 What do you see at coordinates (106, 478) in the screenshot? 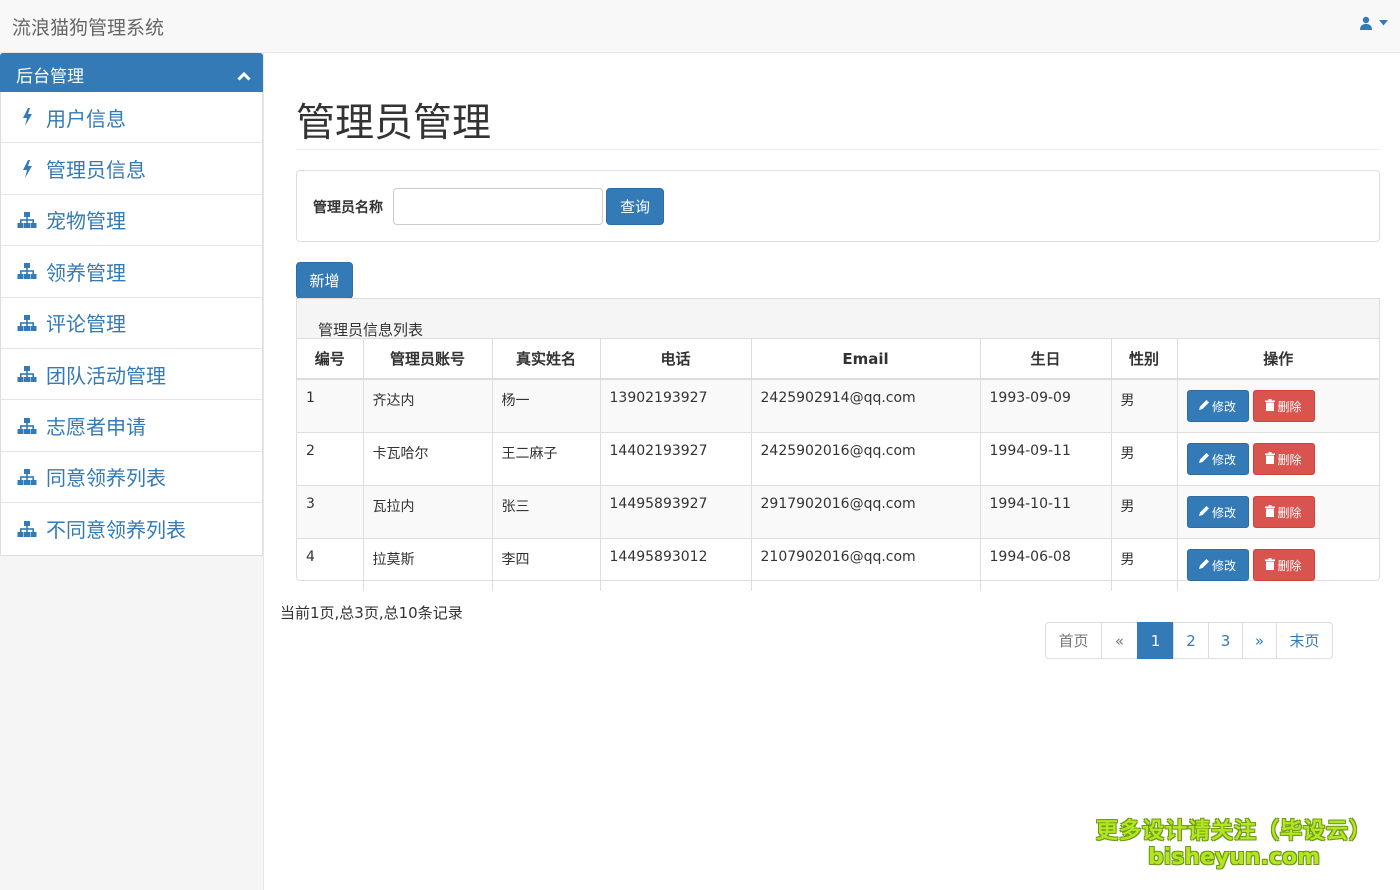
I see `sidebar-item-label: 同意领养列表` at bounding box center [106, 478].